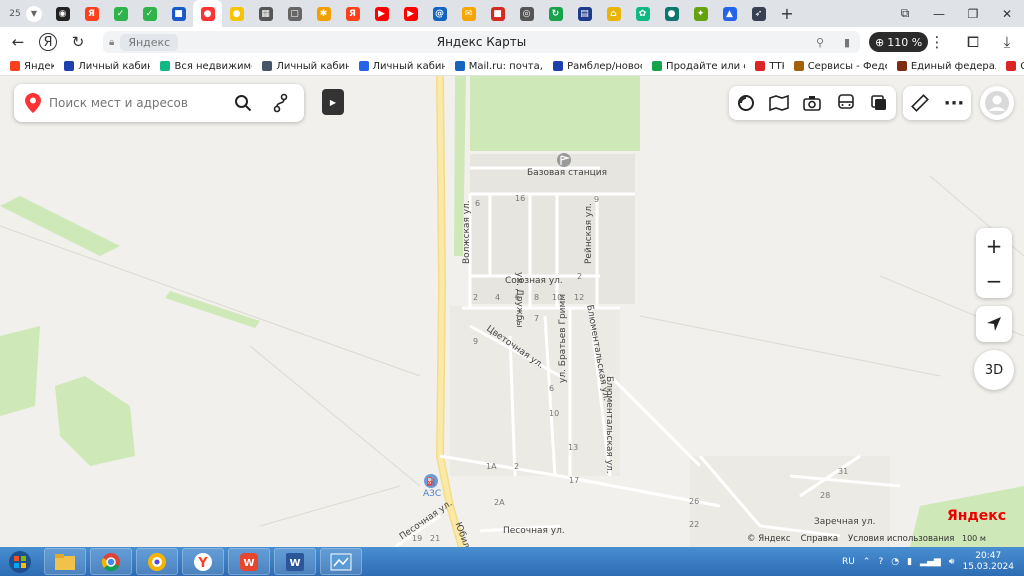 This screenshot has height=576, width=1024. Describe the element at coordinates (937, 42) in the screenshot. I see `menu-button: ⋮` at that location.